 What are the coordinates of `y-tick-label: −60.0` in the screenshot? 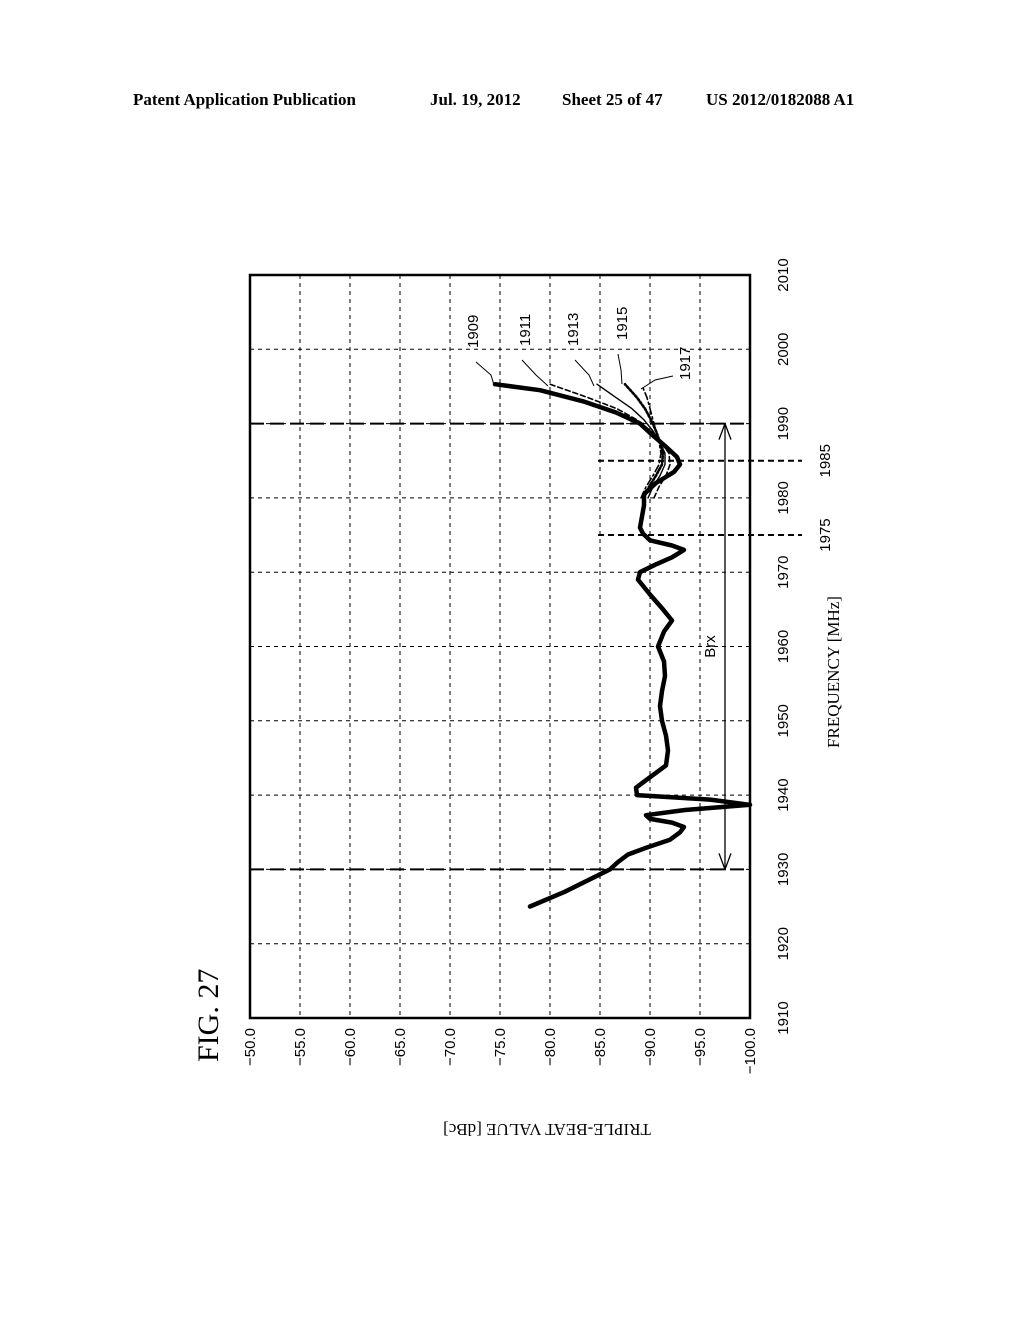 It's located at (350, 1047).